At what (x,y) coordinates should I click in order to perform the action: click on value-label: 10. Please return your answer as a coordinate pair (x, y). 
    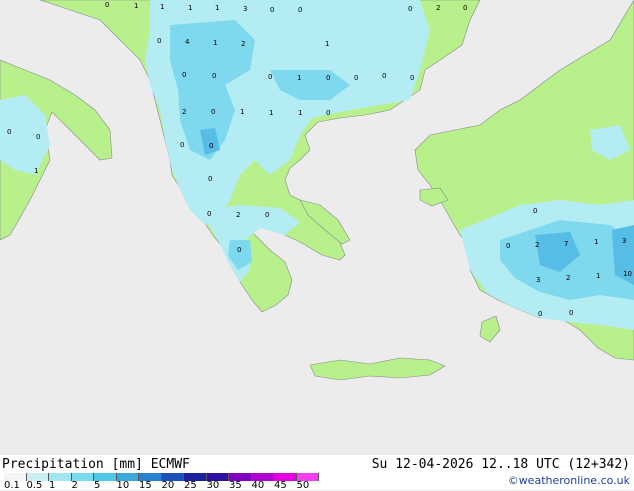
    Looking at the image, I should click on (627, 274).